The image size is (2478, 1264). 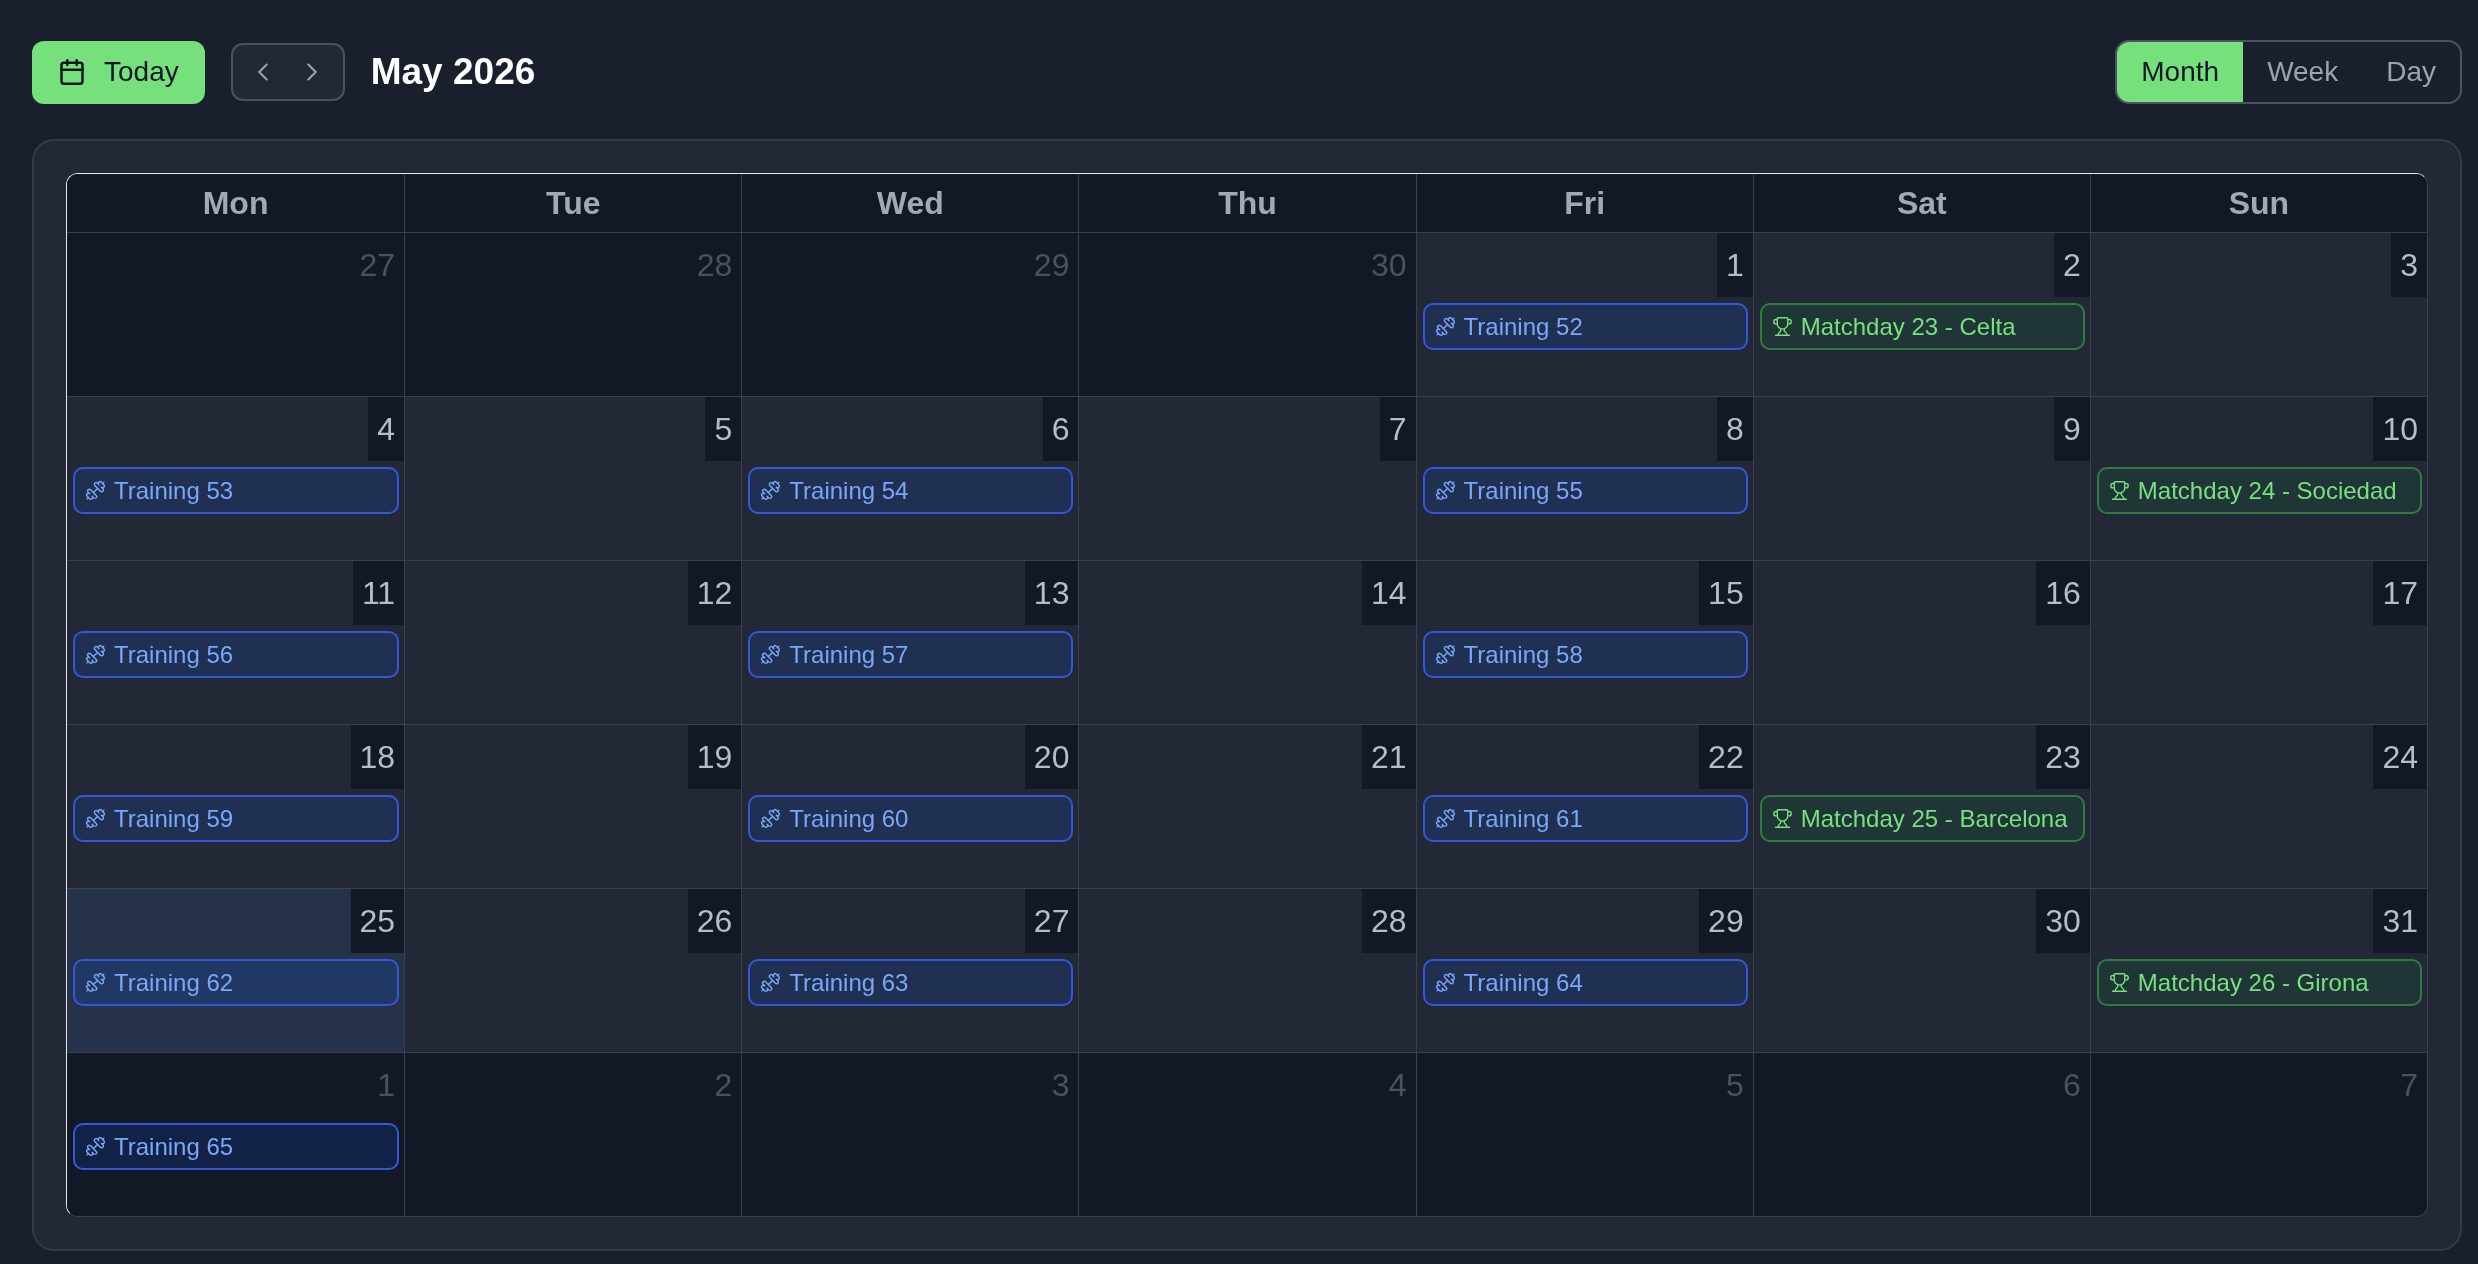 What do you see at coordinates (2259, 982) in the screenshot?
I see `match-event: Matchday 26 - Girona` at bounding box center [2259, 982].